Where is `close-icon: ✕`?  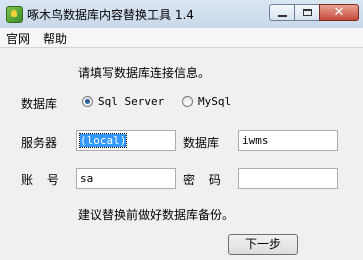 close-icon: ✕ is located at coordinates (339, 12).